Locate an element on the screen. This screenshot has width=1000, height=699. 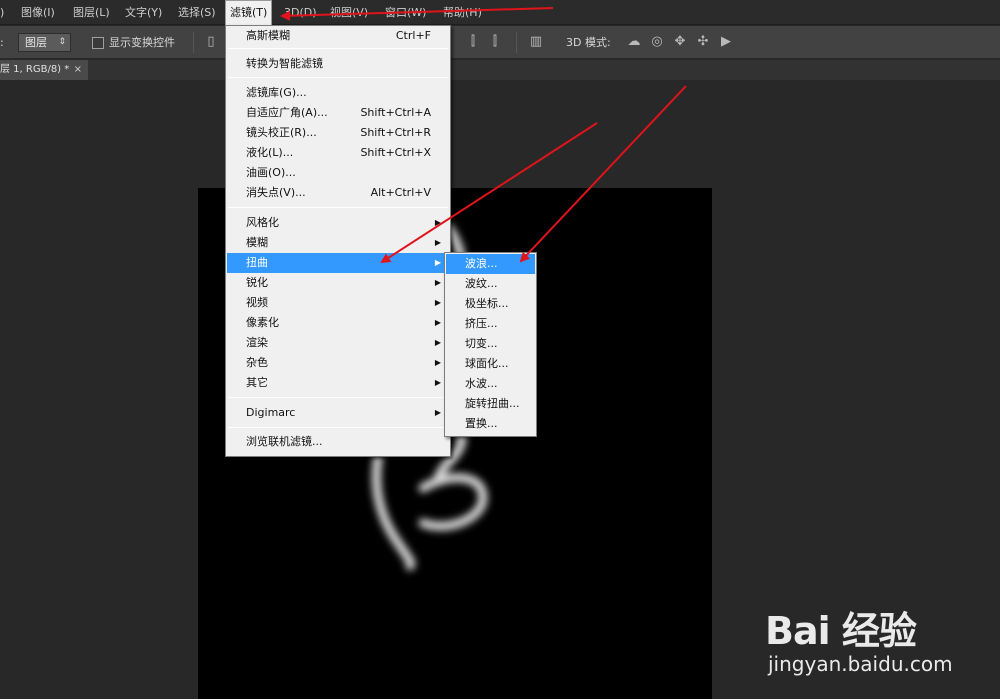
chevron-updown-icon: ⇕ is located at coordinates (62, 42).